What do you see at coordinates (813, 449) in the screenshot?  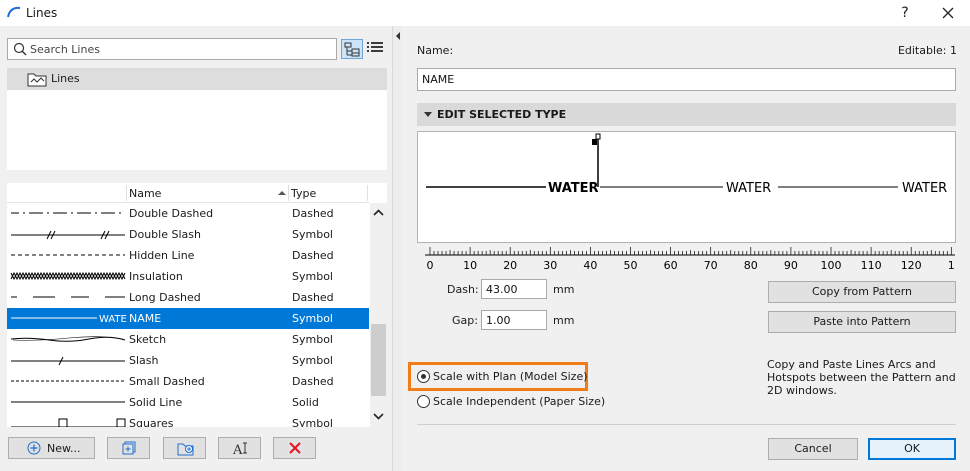 I see `cancel-button: Cancel` at bounding box center [813, 449].